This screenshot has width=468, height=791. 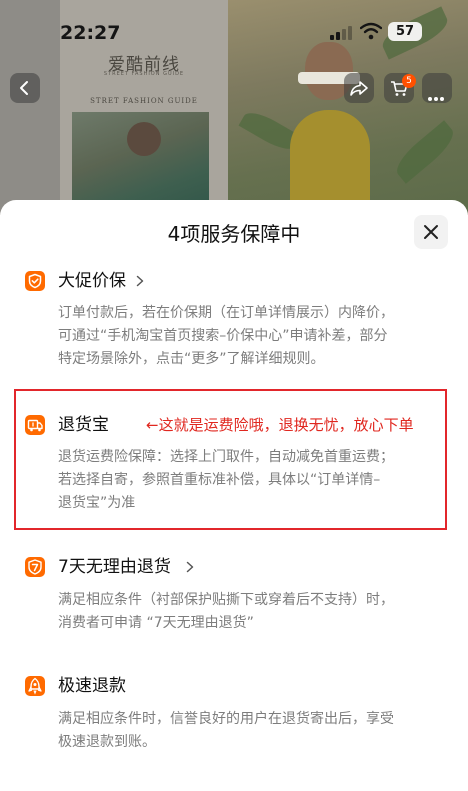 I want to click on back-button, so click(x=25, y=88).